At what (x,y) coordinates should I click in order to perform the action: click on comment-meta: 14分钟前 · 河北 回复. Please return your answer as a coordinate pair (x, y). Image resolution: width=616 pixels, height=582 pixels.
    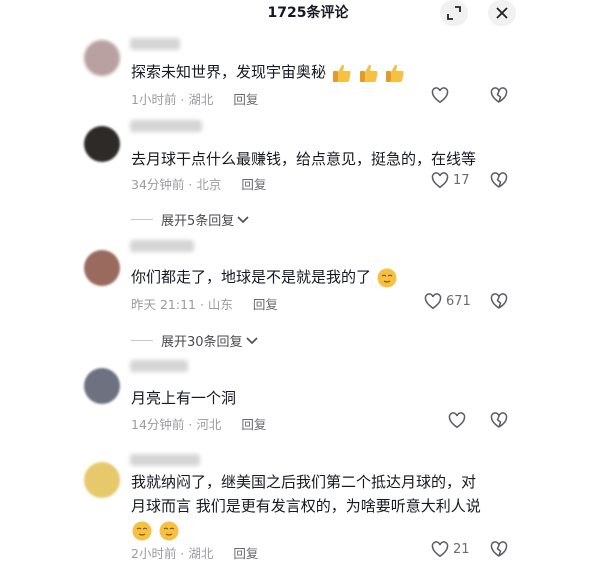
    Looking at the image, I should click on (199, 424).